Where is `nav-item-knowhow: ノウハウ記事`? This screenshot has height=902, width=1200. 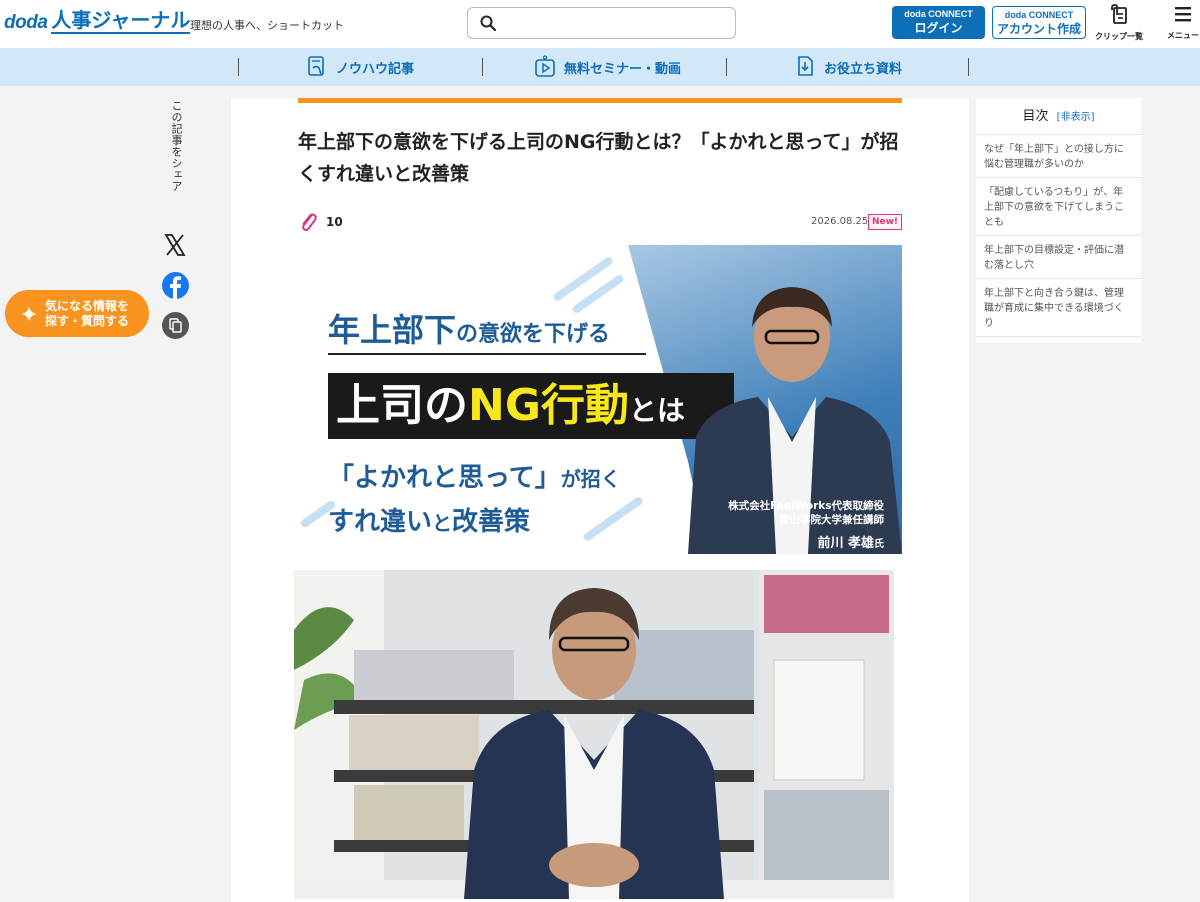
nav-item-knowhow: ノウハウ記事 is located at coordinates (360, 67).